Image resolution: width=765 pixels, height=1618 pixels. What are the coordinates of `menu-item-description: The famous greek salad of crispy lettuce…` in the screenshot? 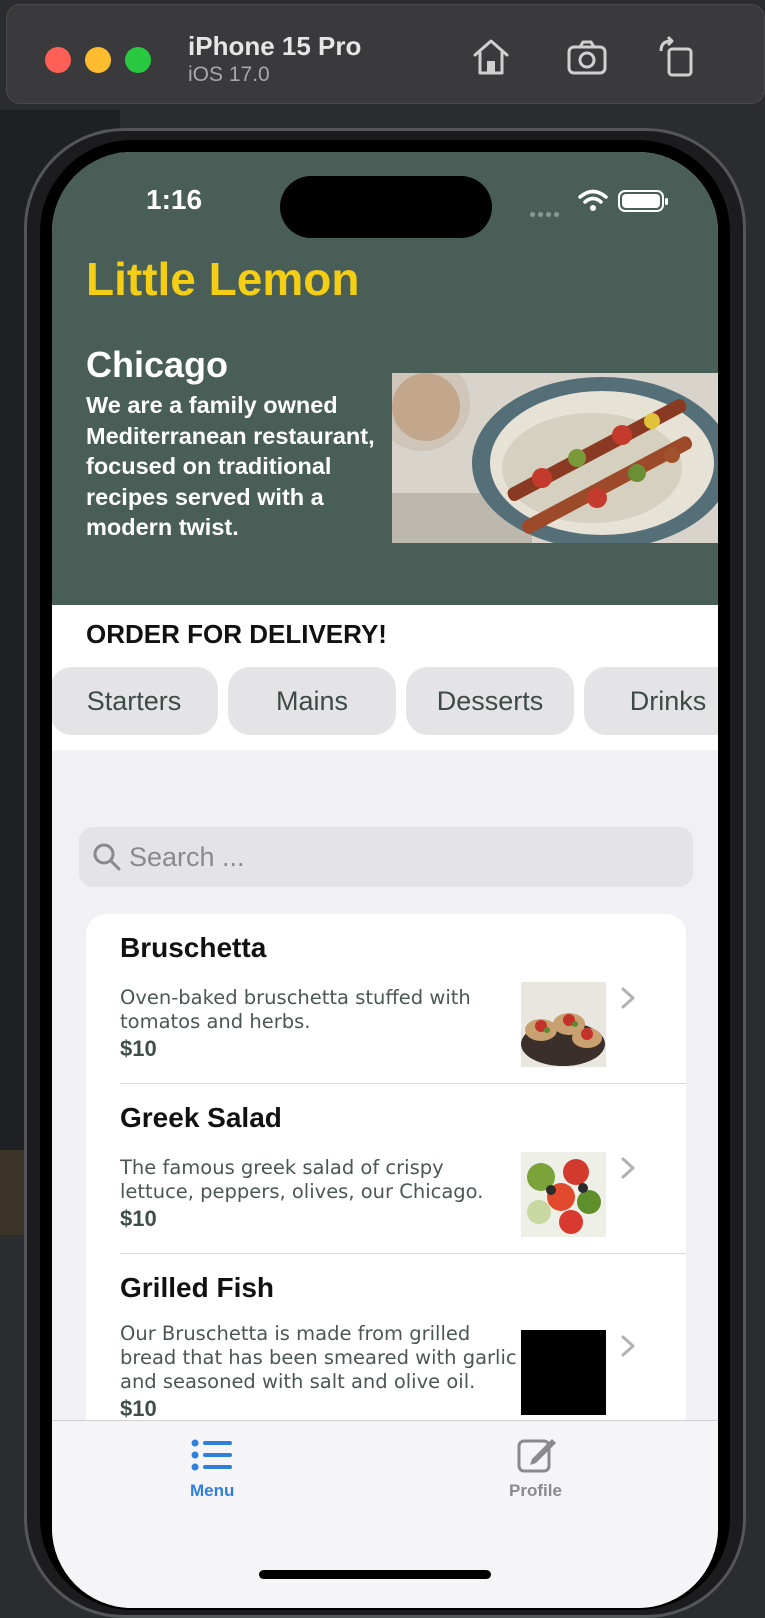 It's located at (302, 1179).